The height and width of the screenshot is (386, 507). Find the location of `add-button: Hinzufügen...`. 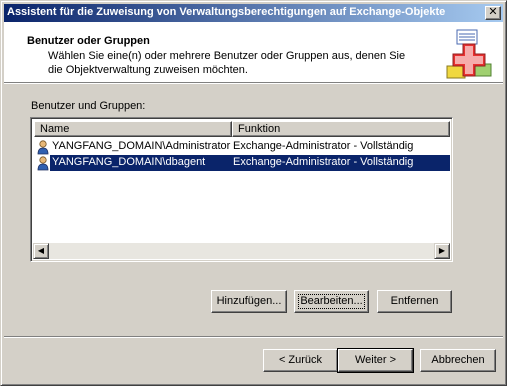

add-button: Hinzufügen... is located at coordinates (249, 301).